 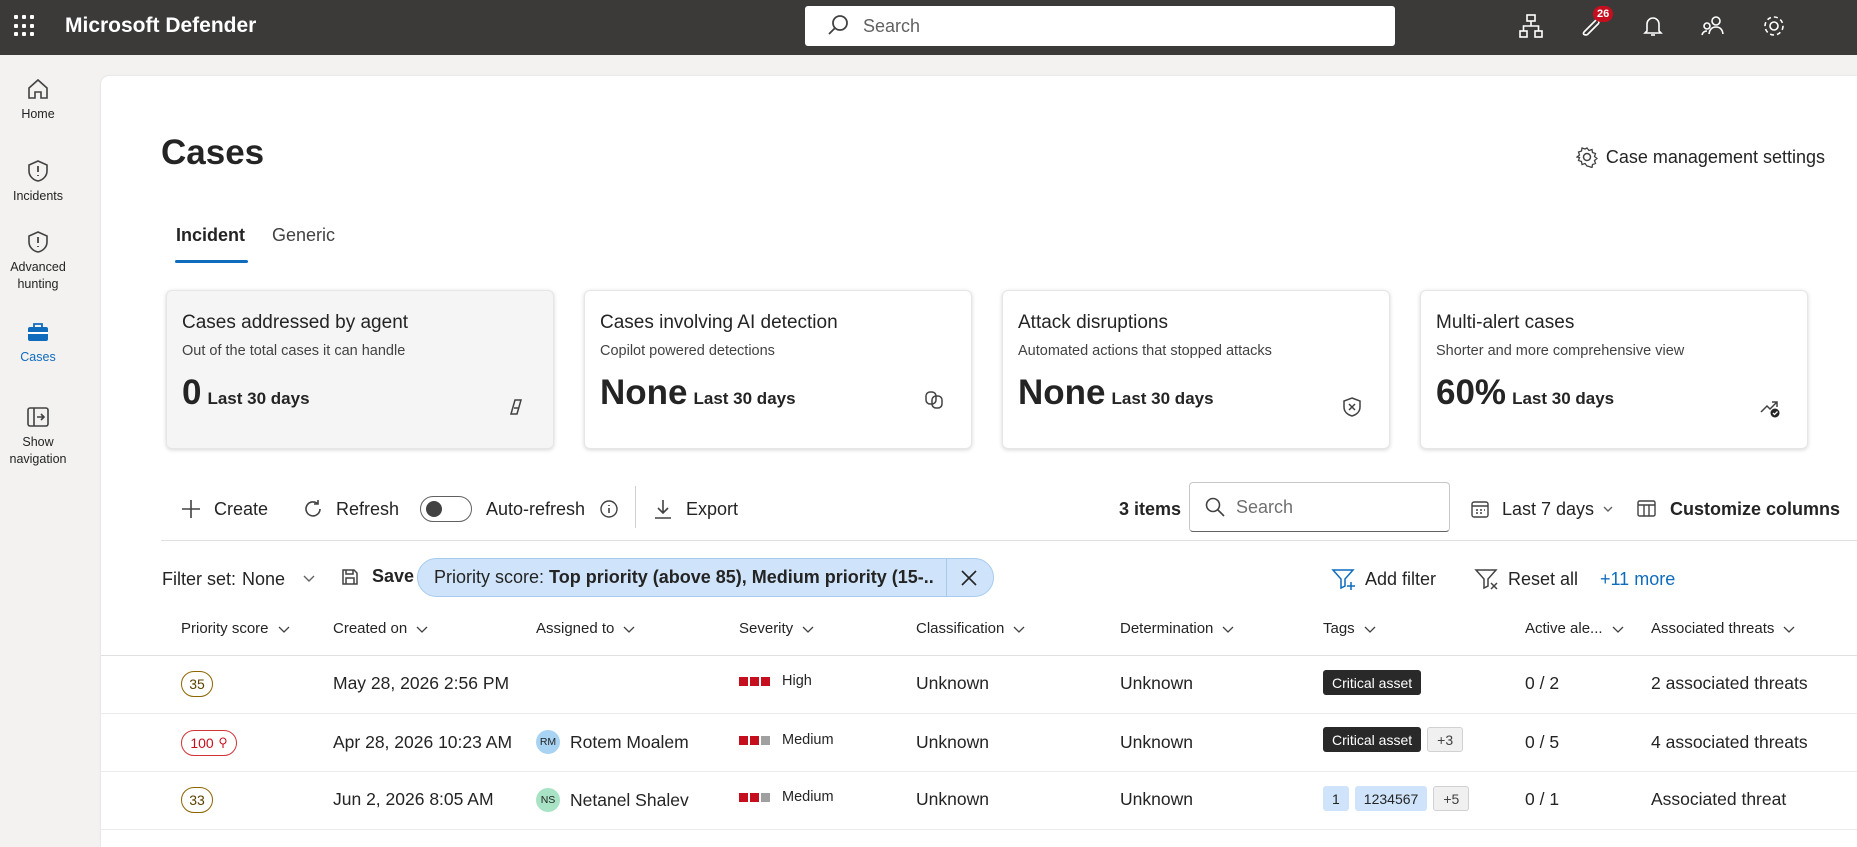 I want to click on tab-generic: Generic, so click(x=303, y=235).